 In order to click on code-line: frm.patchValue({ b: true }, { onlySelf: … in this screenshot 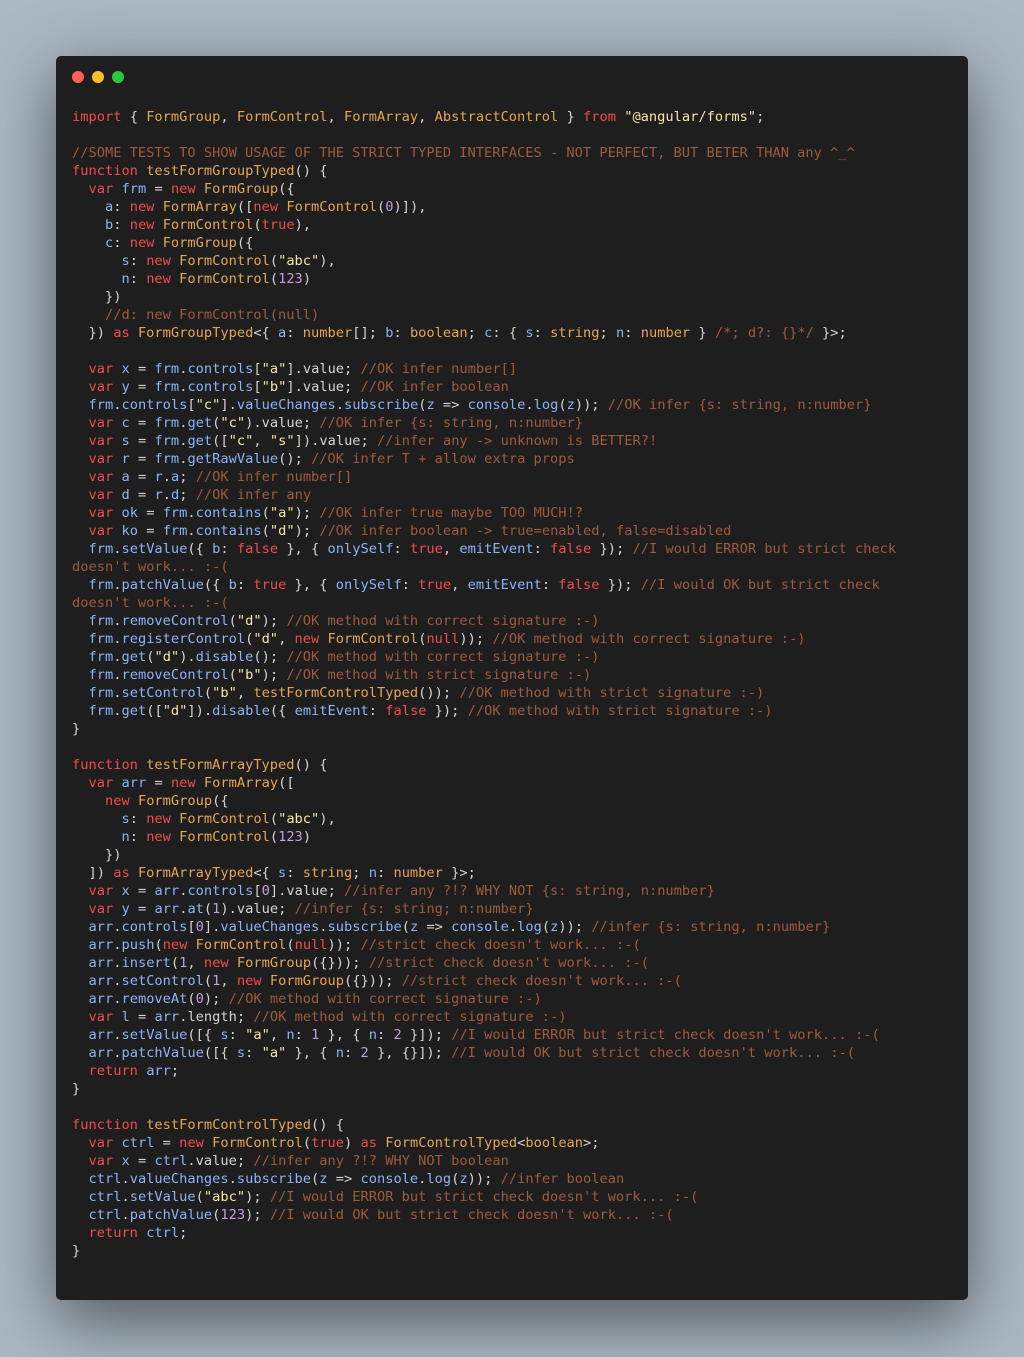, I will do `click(484, 585)`.